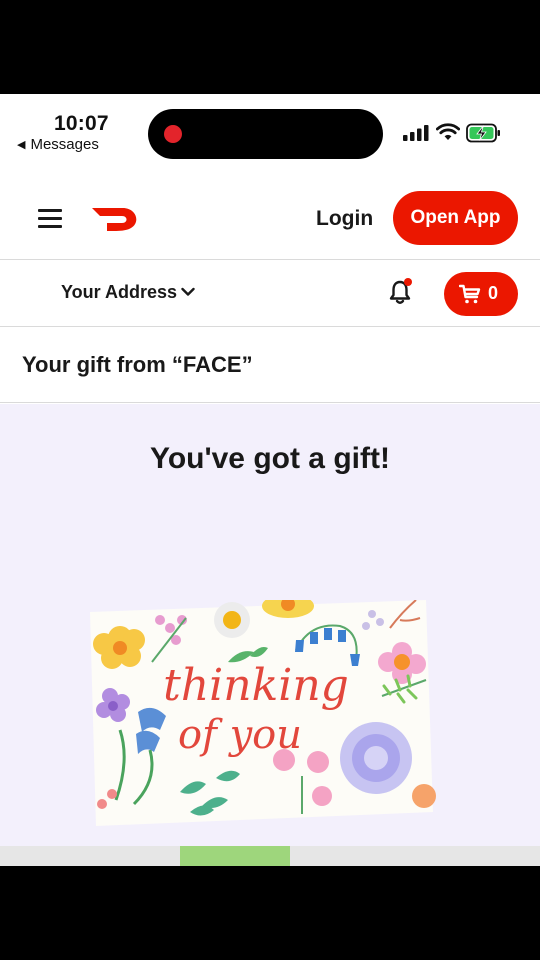  I want to click on address-selector: Your Address, so click(128, 292).